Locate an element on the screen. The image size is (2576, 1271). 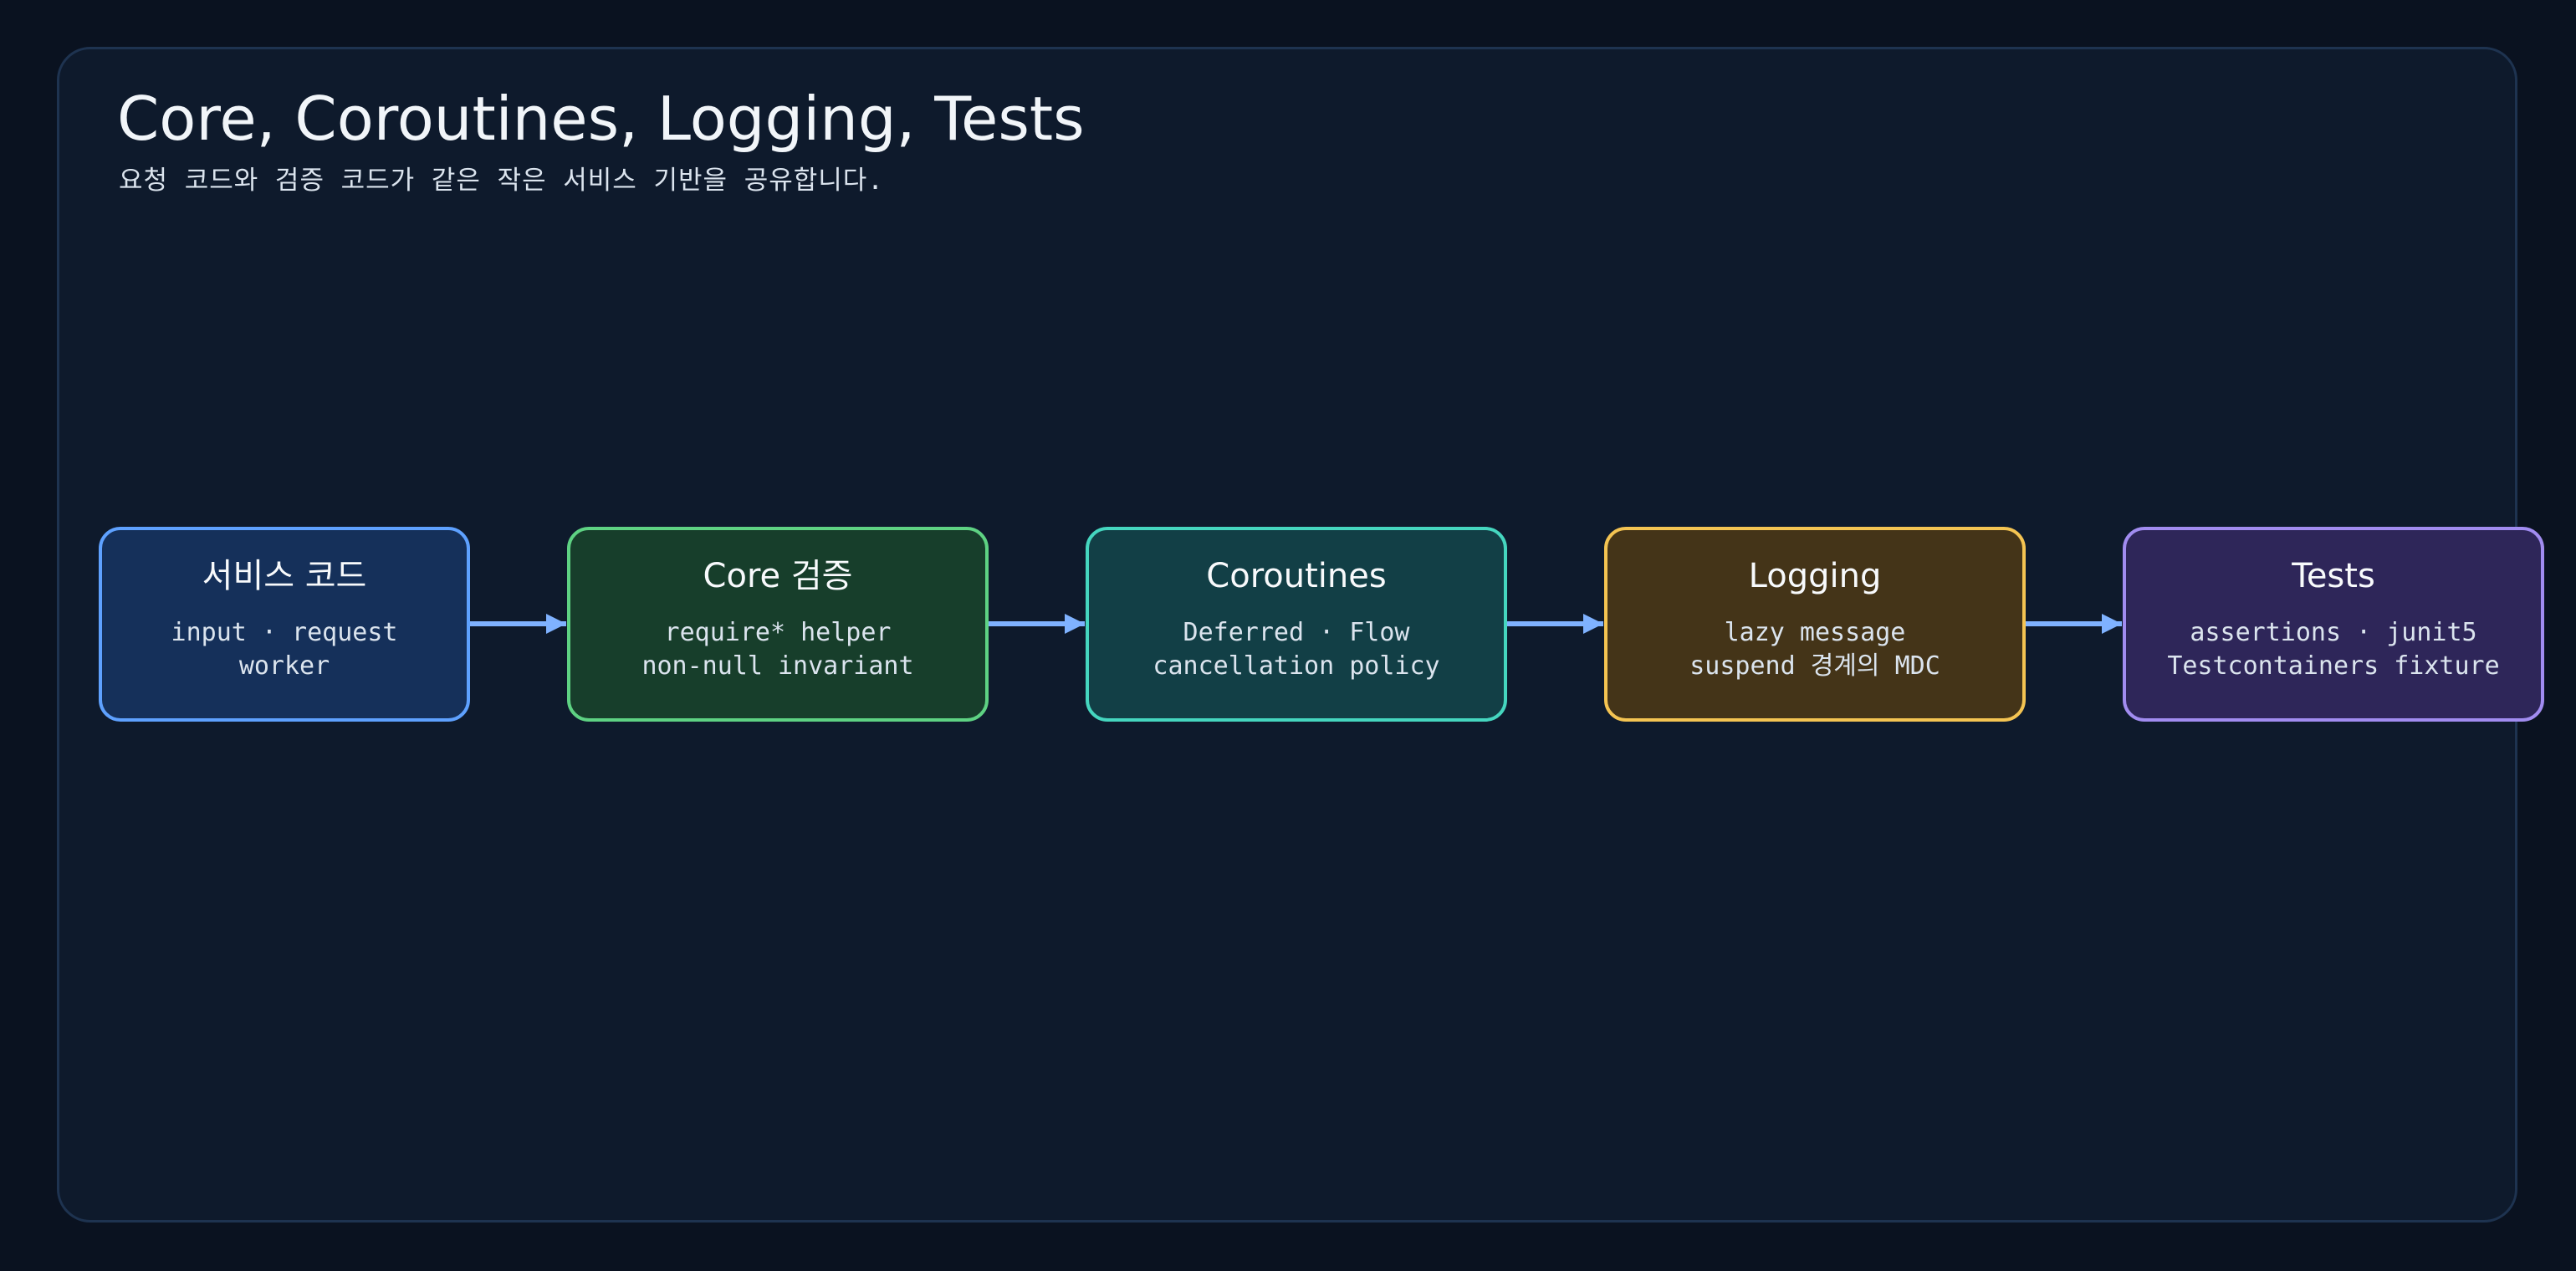
node-detail: require* helper is located at coordinates (778, 632).